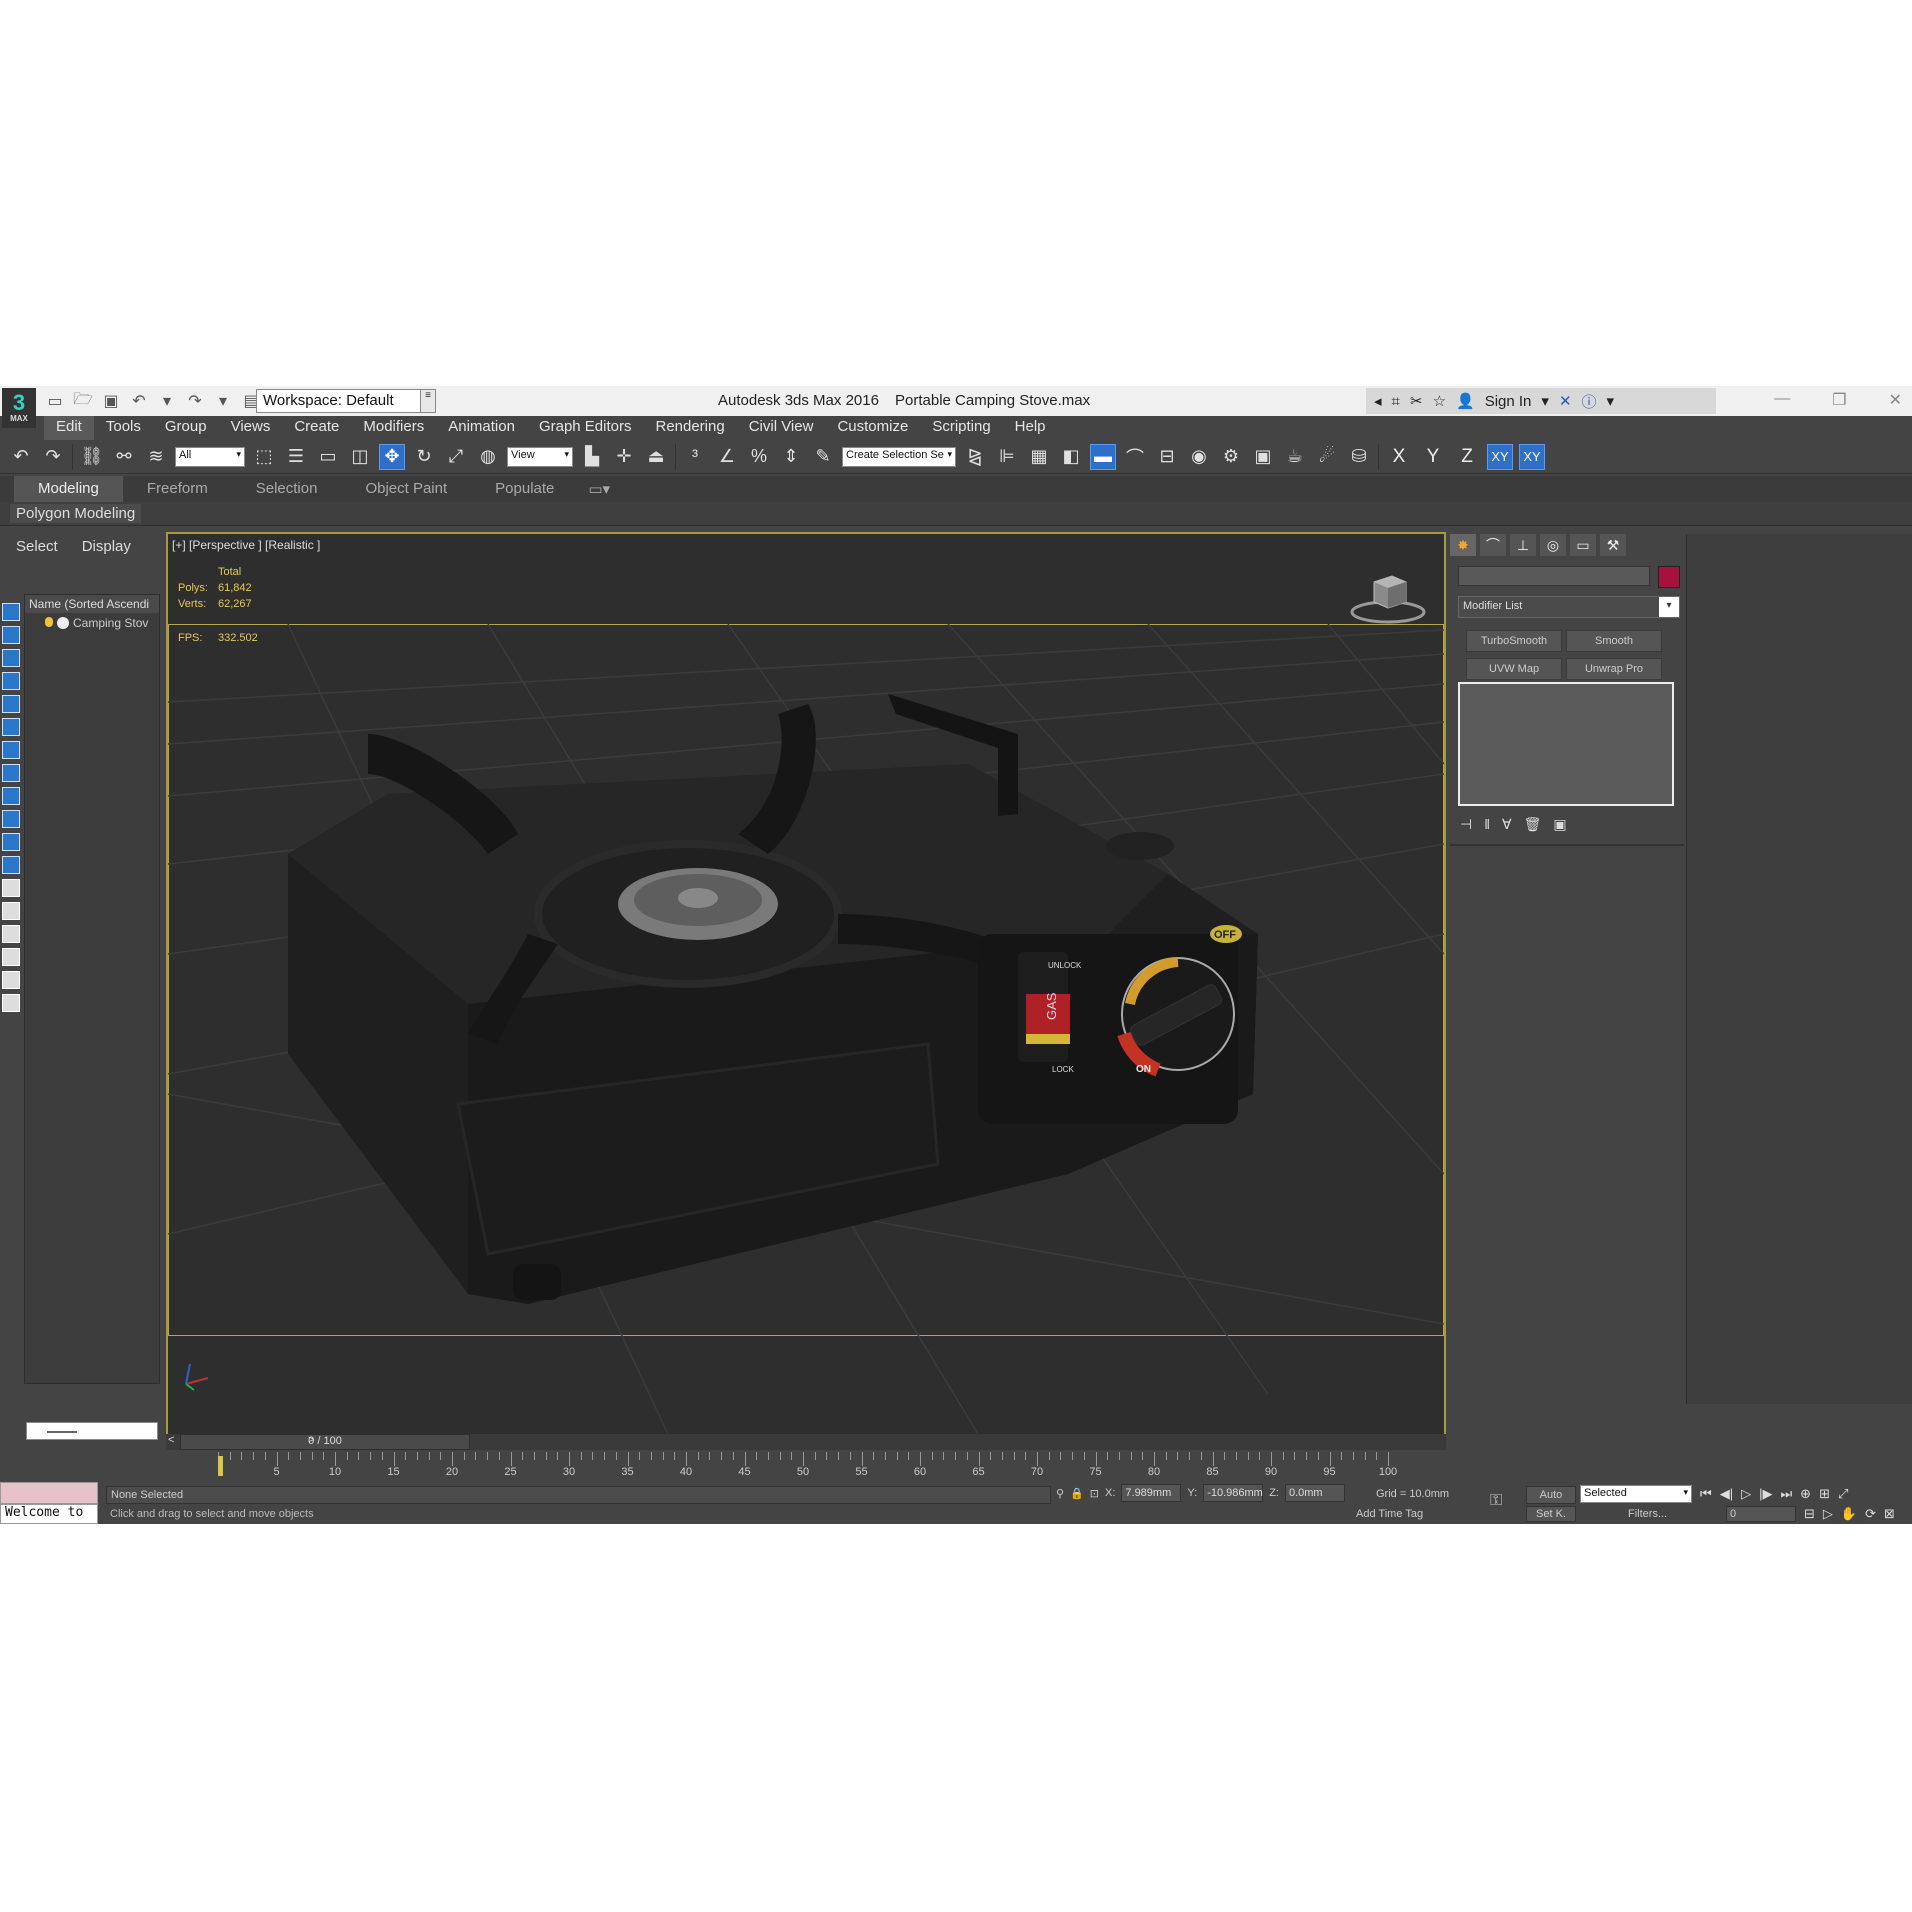  What do you see at coordinates (11, 681) in the screenshot?
I see `display-lights-icon` at bounding box center [11, 681].